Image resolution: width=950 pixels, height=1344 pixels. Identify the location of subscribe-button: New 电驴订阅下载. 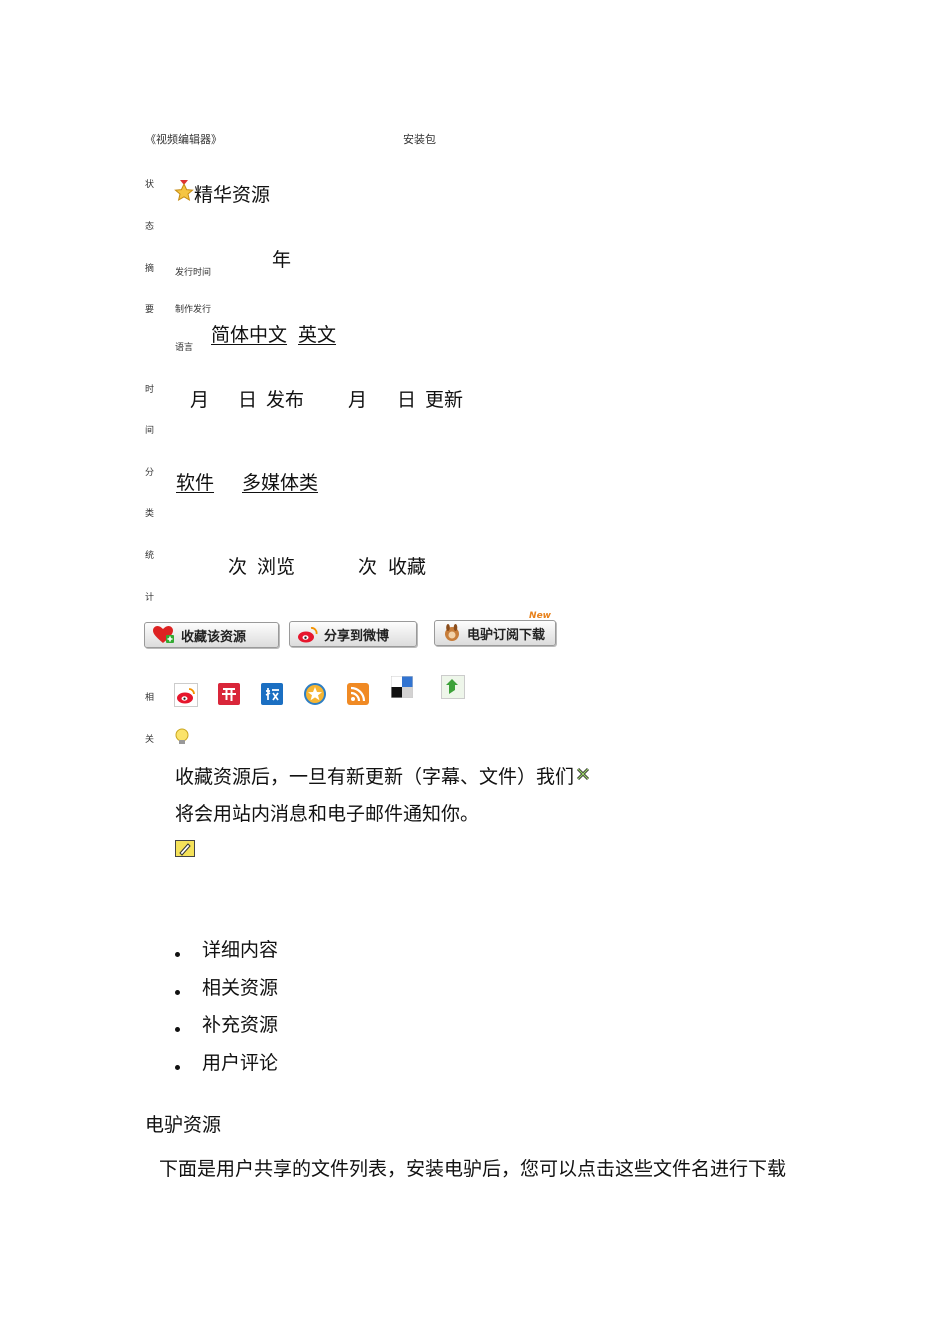
(495, 628).